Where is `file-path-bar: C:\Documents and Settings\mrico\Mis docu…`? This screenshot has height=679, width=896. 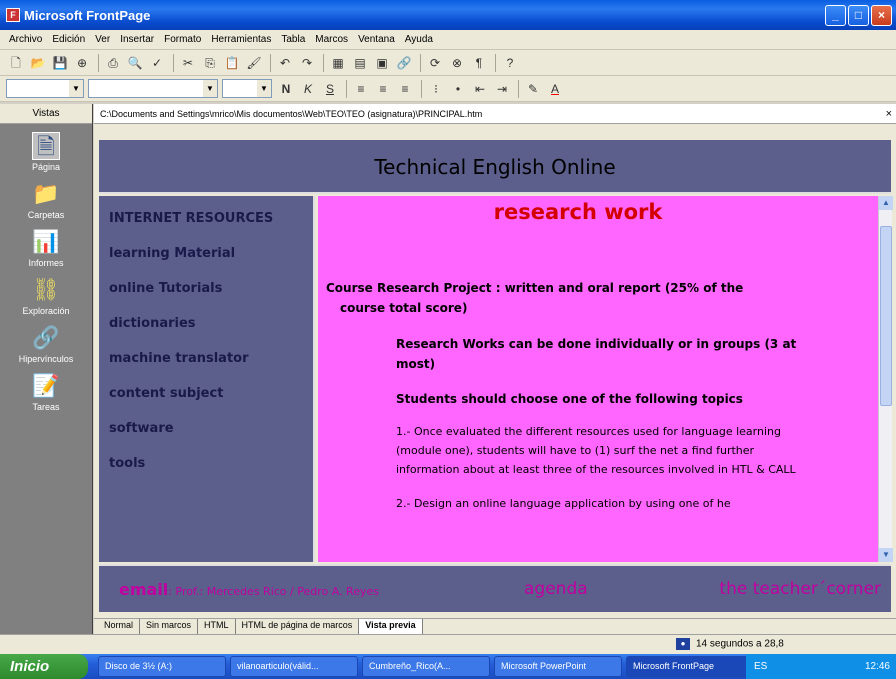 file-path-bar: C:\Documents and Settings\mrico\Mis docu… is located at coordinates (495, 114).